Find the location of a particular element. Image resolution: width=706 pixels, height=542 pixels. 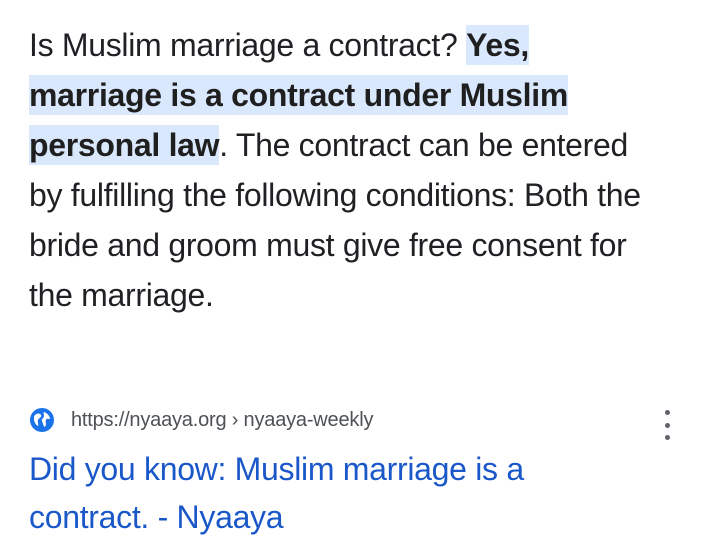

snippet-lead: Is Muslim marriage a contract? is located at coordinates (248, 45).